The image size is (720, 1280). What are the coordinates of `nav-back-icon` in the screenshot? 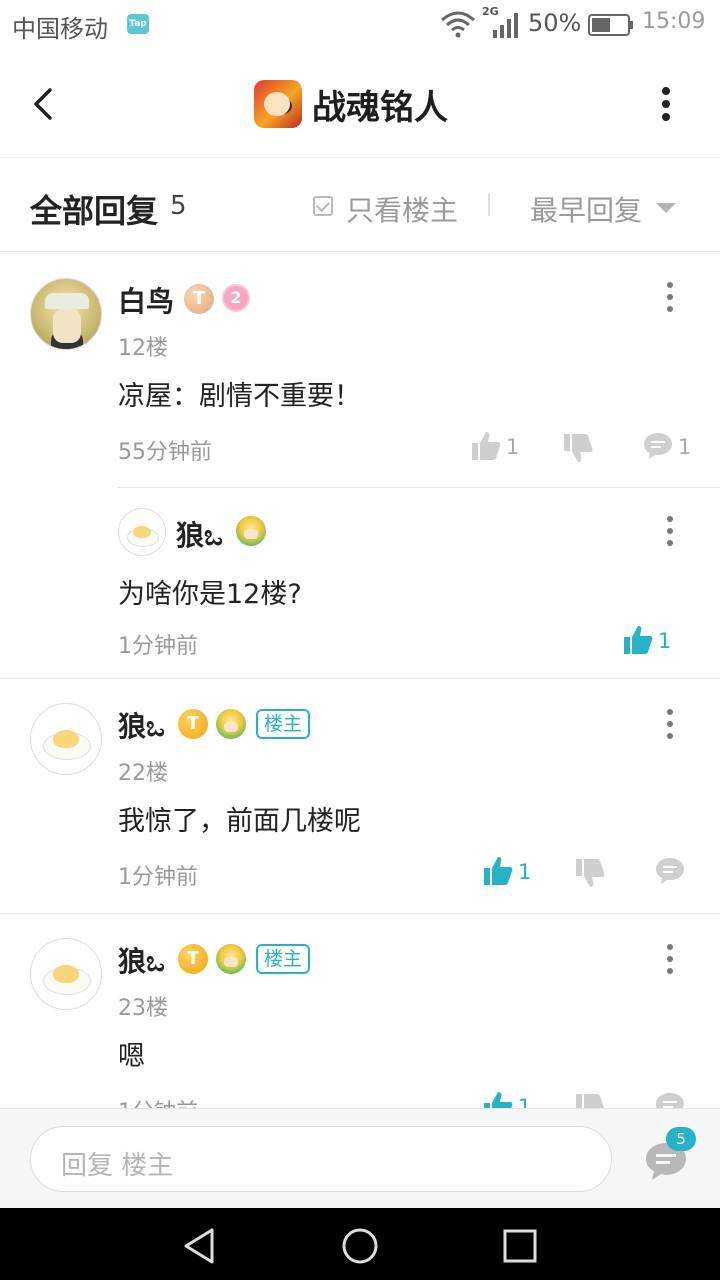 It's located at (200, 1246).